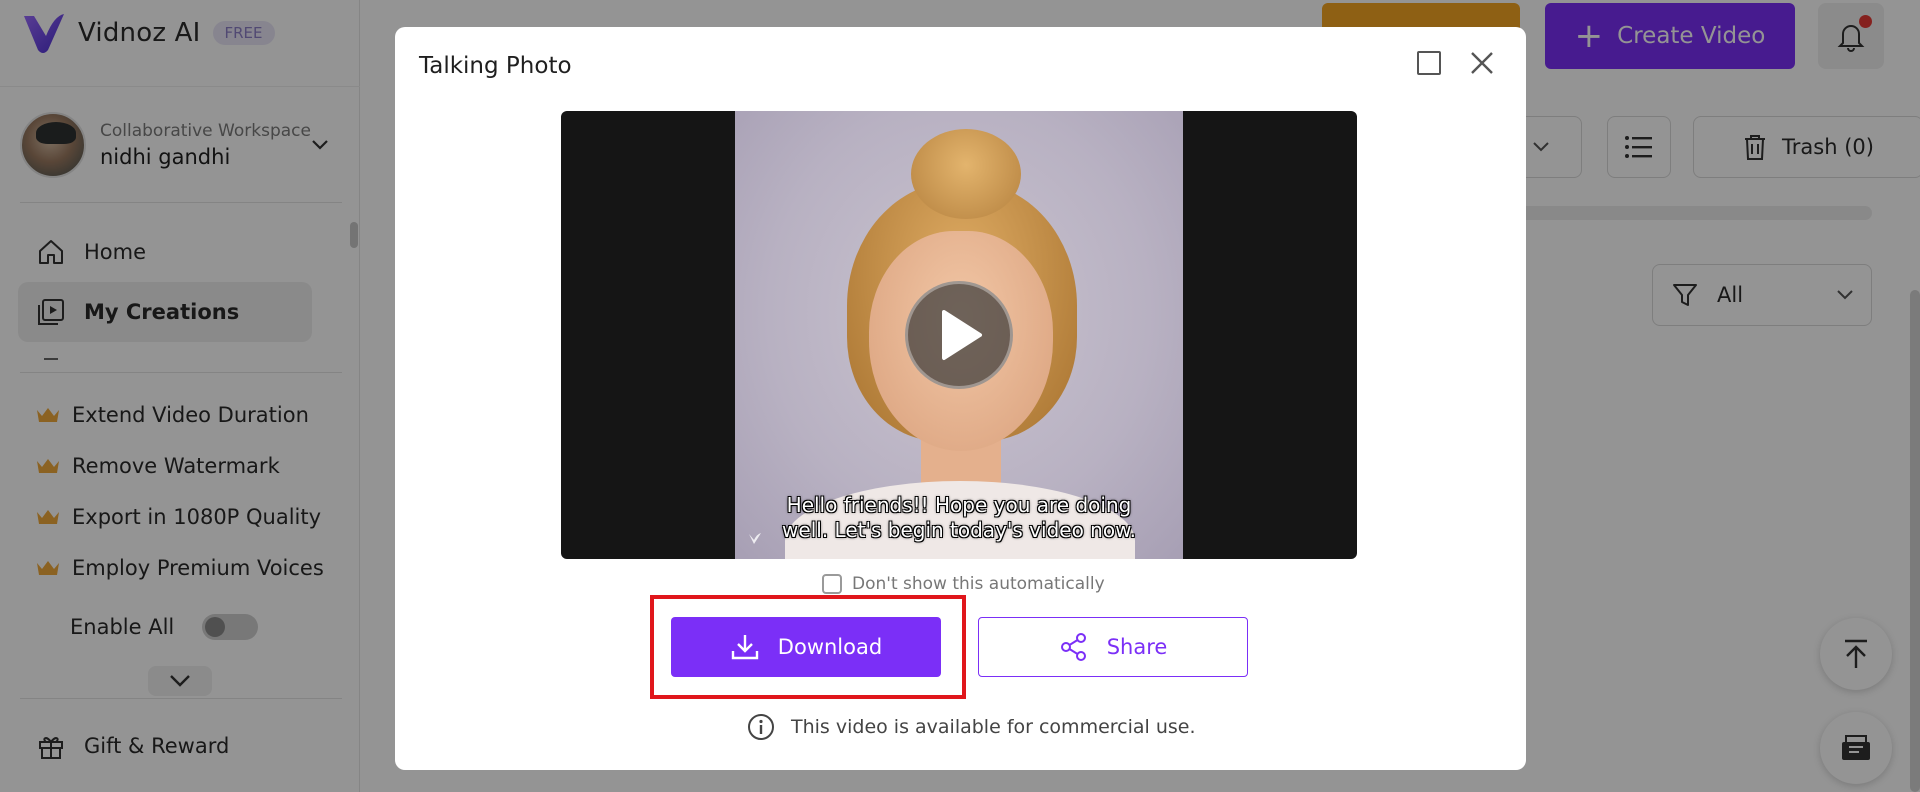  What do you see at coordinates (1429, 63) in the screenshot?
I see `maximize-icon` at bounding box center [1429, 63].